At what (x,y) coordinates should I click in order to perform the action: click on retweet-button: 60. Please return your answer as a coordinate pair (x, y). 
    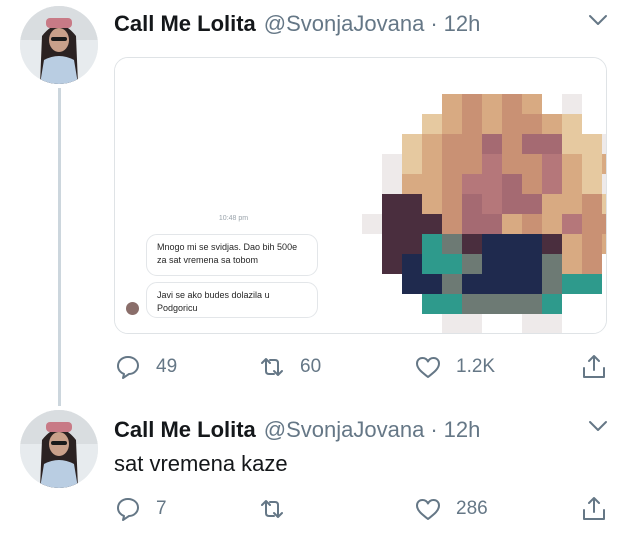
    Looking at the image, I should click on (289, 367).